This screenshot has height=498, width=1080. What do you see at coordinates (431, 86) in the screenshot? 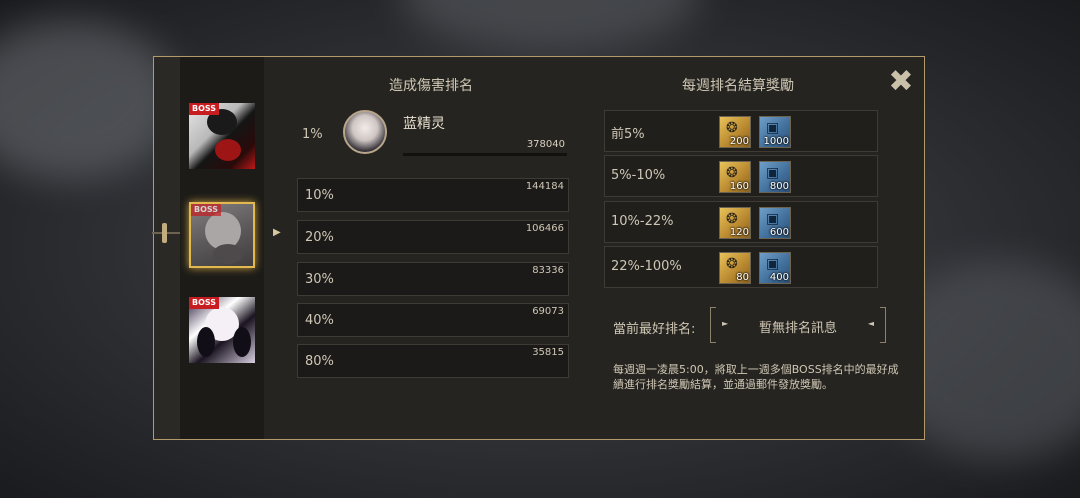
I see `damage-ranking-title: 造成傷害排名` at bounding box center [431, 86].